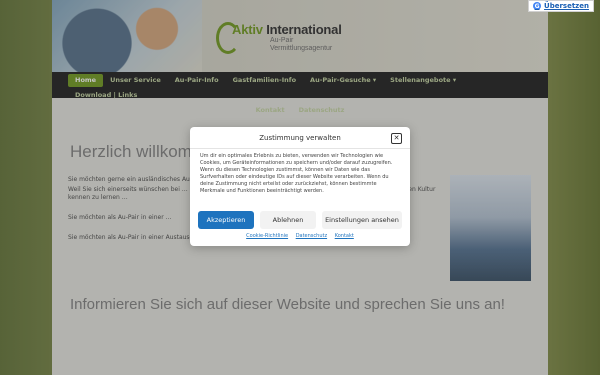  I want to click on consent-title: Zustimmung verwalten, so click(300, 138).